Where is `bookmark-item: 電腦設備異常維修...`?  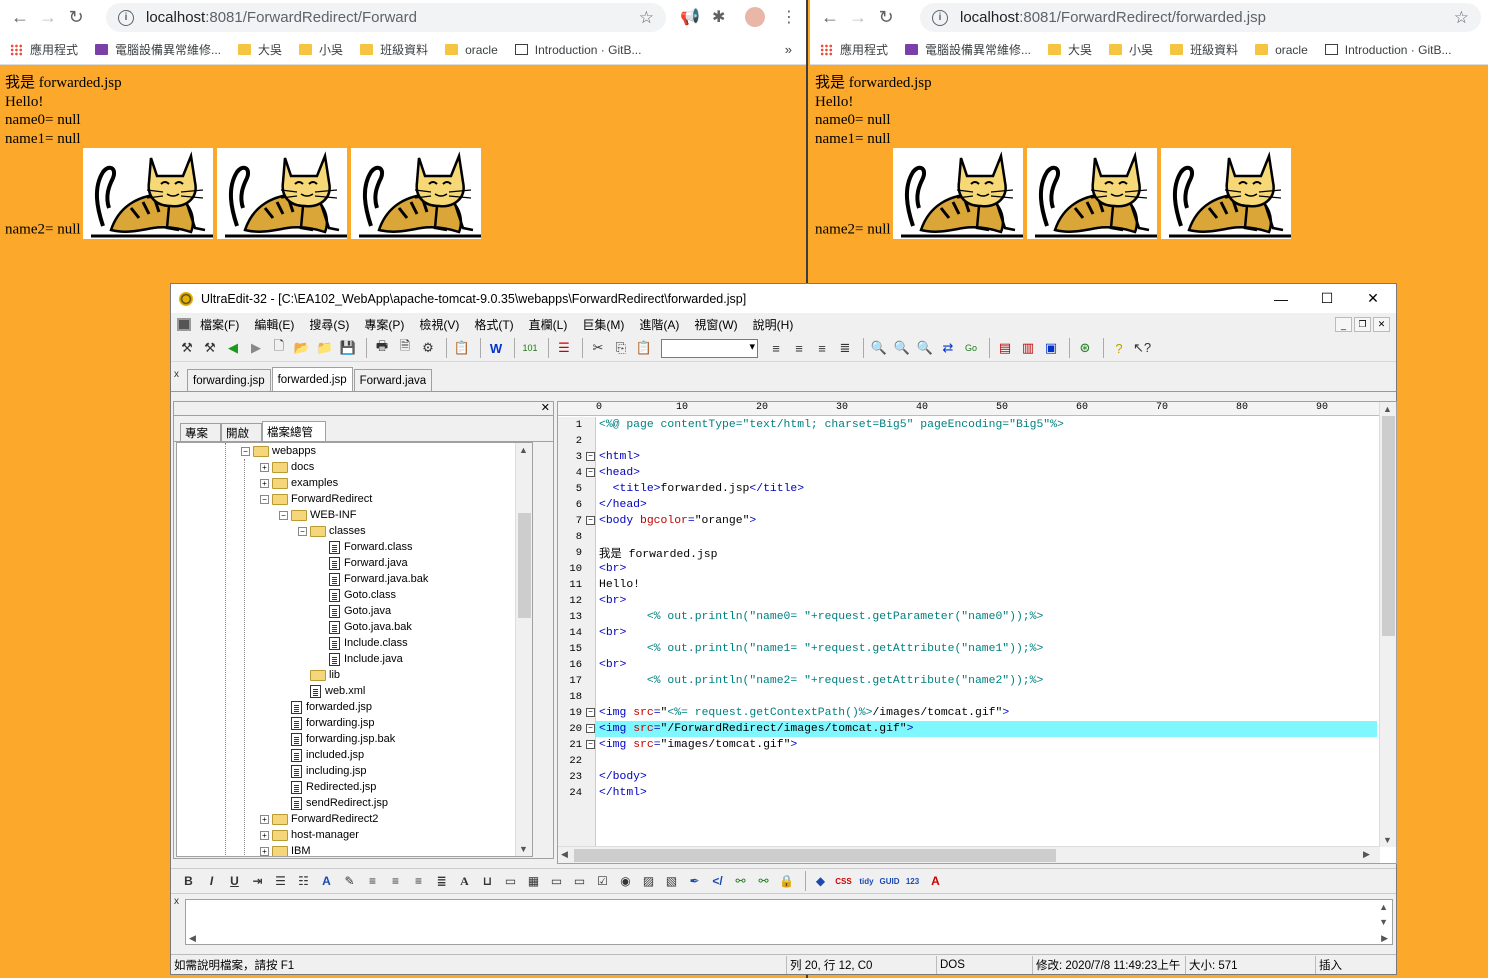 bookmark-item: 電腦設備異常維修... is located at coordinates (968, 49).